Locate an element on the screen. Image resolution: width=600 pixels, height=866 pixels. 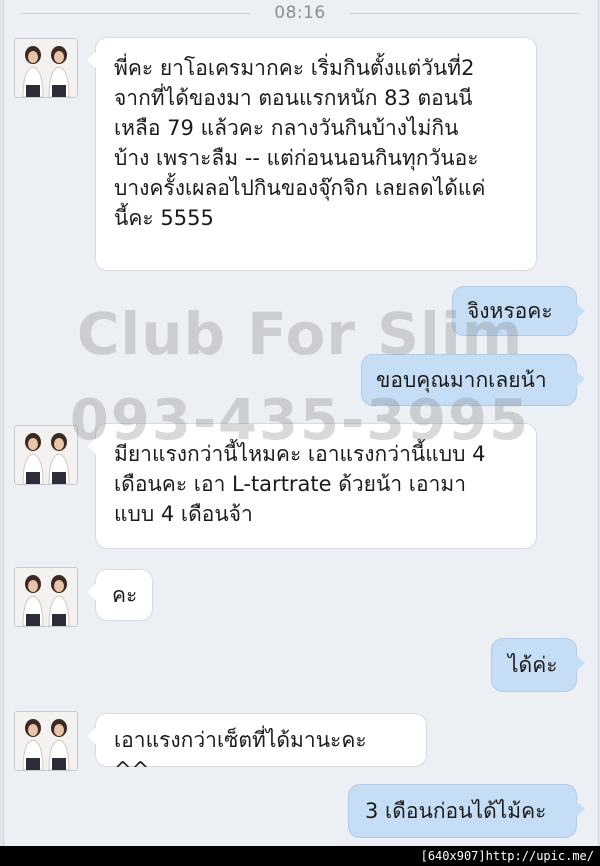
message-bubble-outgoing: จิงหรอคะ is located at coordinates (518, 311).